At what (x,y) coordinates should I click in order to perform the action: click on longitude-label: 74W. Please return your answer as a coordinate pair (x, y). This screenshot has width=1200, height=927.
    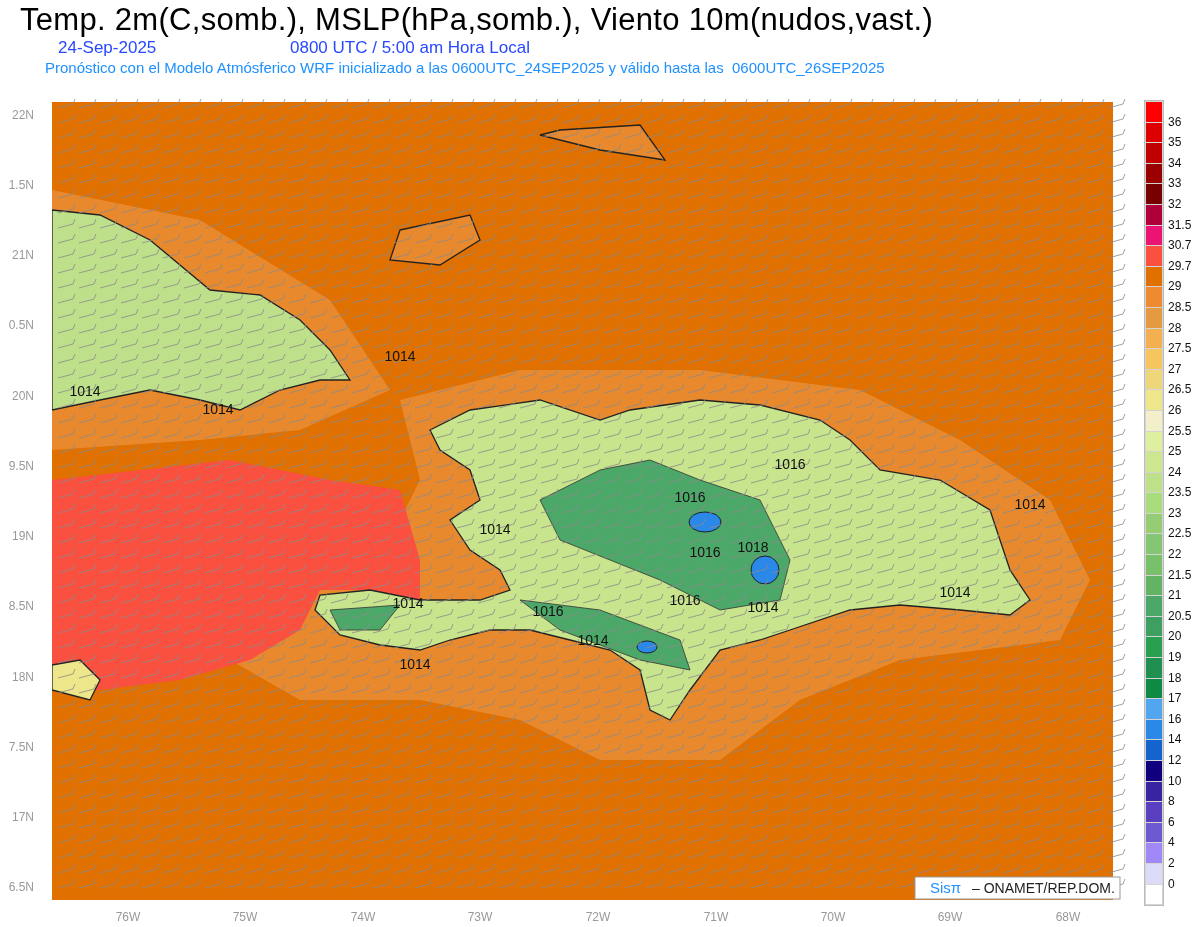
    Looking at the image, I should click on (363, 917).